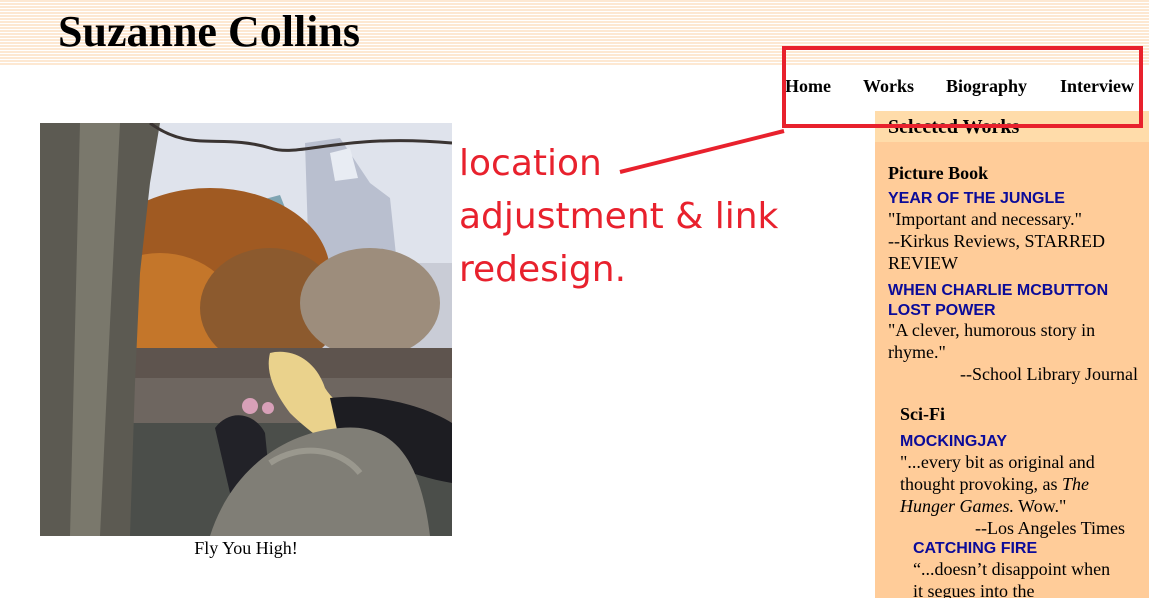 The height and width of the screenshot is (598, 1149). I want to click on work-link-mockingjay: MOCKINGJAY, so click(1020, 442).